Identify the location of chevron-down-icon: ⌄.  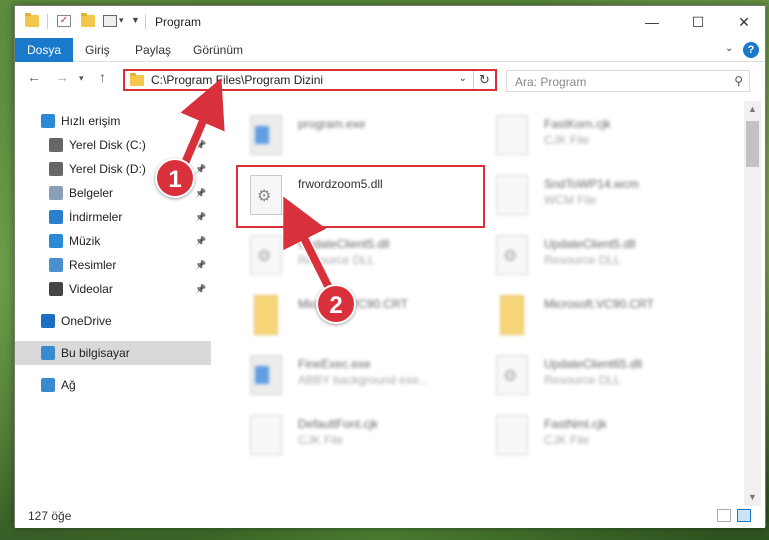
(463, 78).